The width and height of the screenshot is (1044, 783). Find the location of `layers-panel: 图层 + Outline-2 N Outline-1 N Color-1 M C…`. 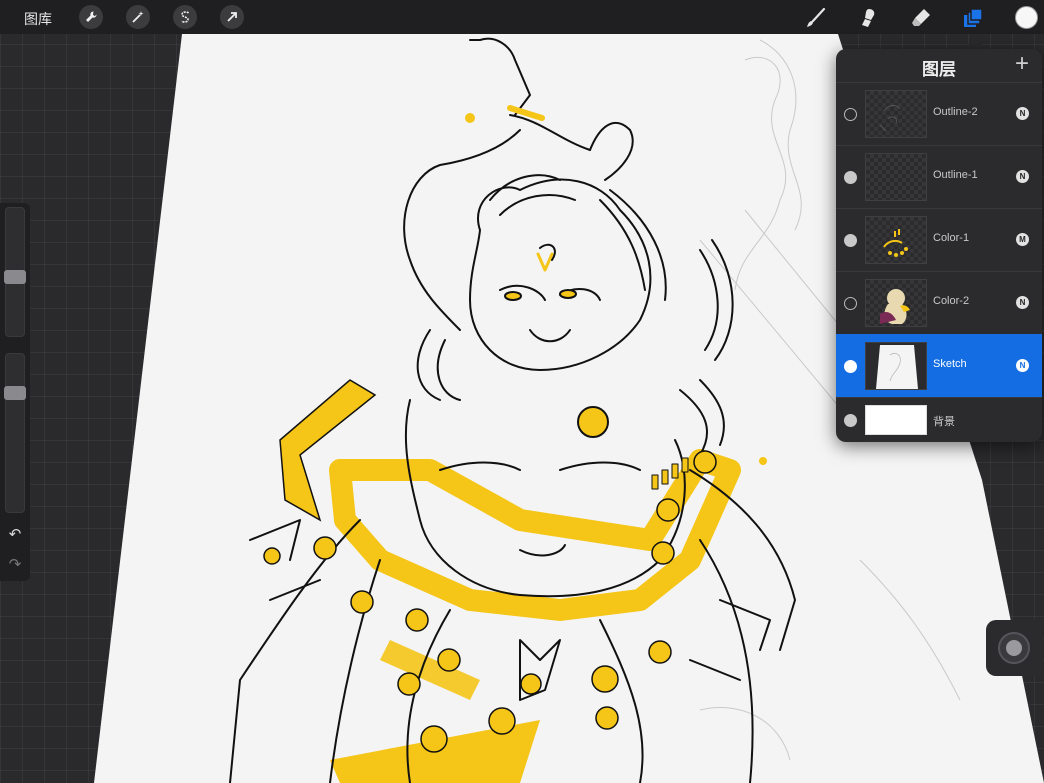

layers-panel: 图层 + Outline-2 N Outline-1 N Color-1 M C… is located at coordinates (939, 245).